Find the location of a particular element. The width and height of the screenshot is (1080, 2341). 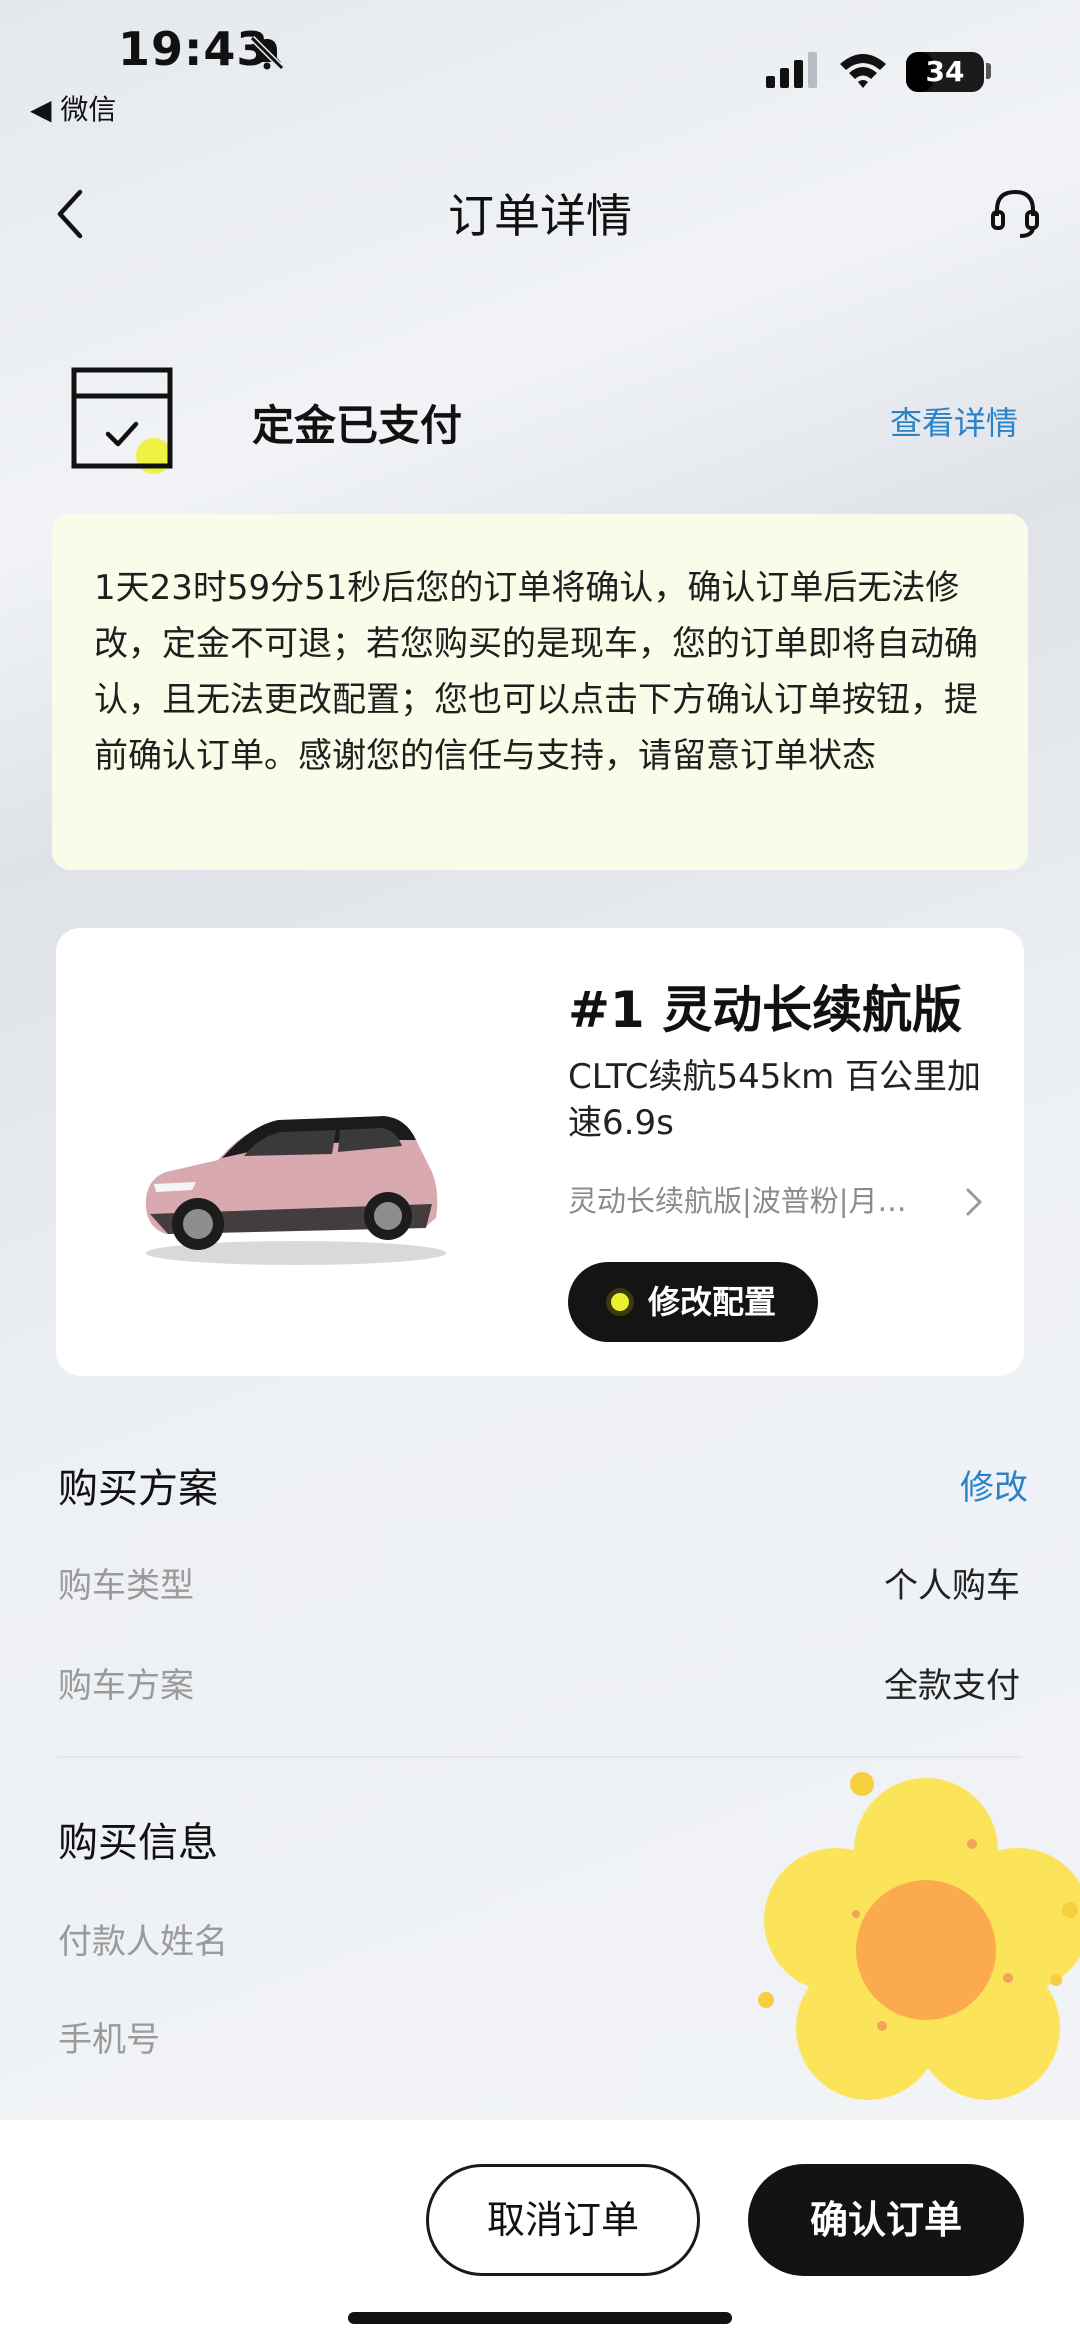

chevron-right-icon is located at coordinates (974, 1202).